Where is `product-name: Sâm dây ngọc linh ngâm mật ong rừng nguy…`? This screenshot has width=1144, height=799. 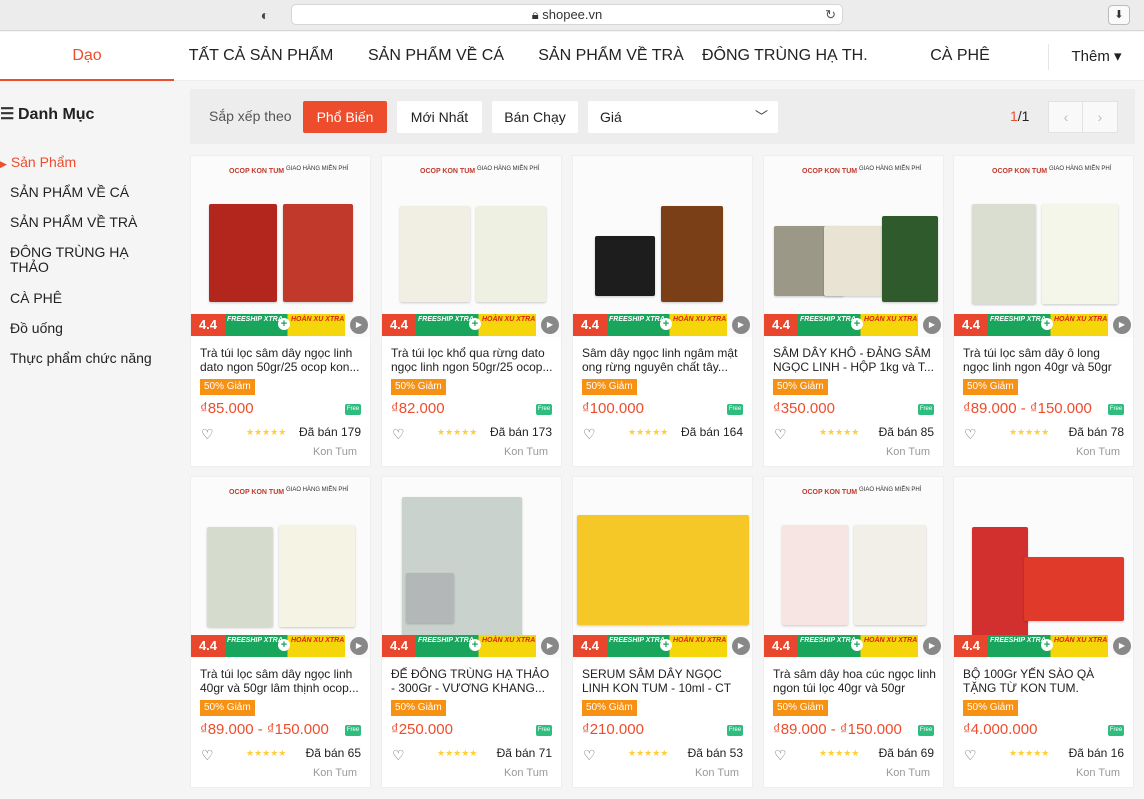
product-name: Sâm dây ngọc linh ngâm mật ong rừng nguy… is located at coordinates (664, 360).